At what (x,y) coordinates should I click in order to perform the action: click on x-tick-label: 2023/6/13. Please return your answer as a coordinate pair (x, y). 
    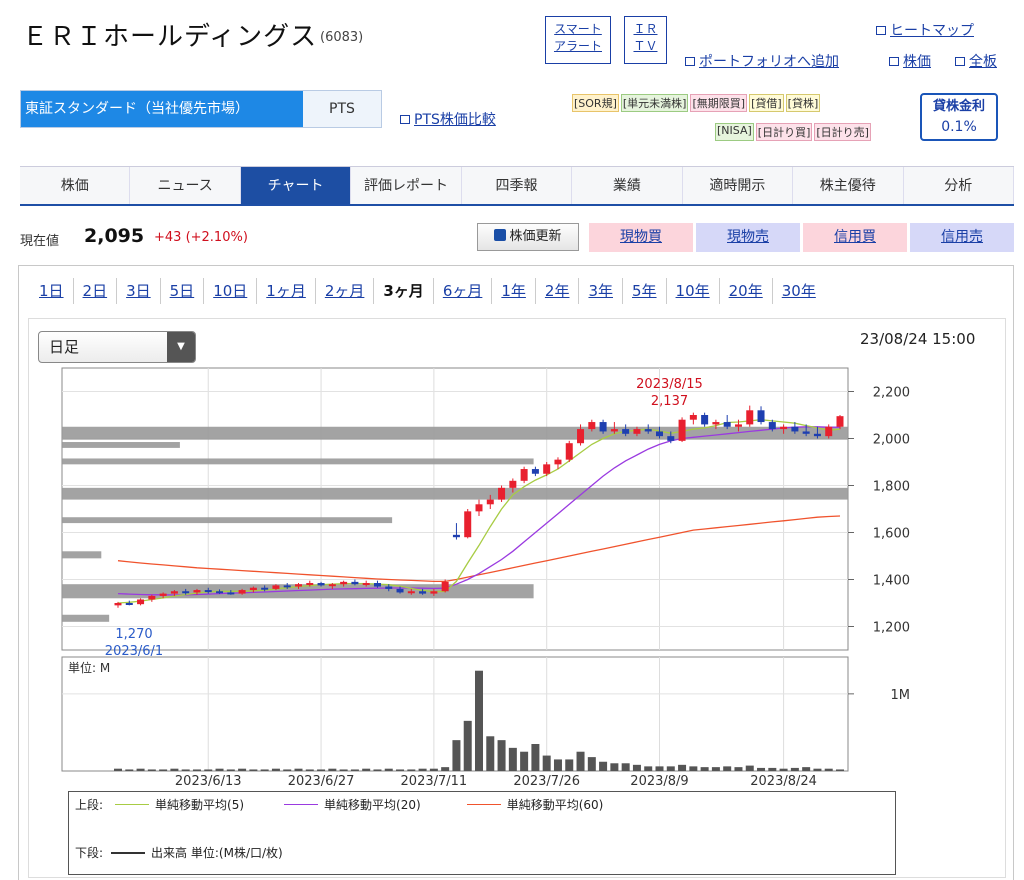
    Looking at the image, I should click on (208, 781).